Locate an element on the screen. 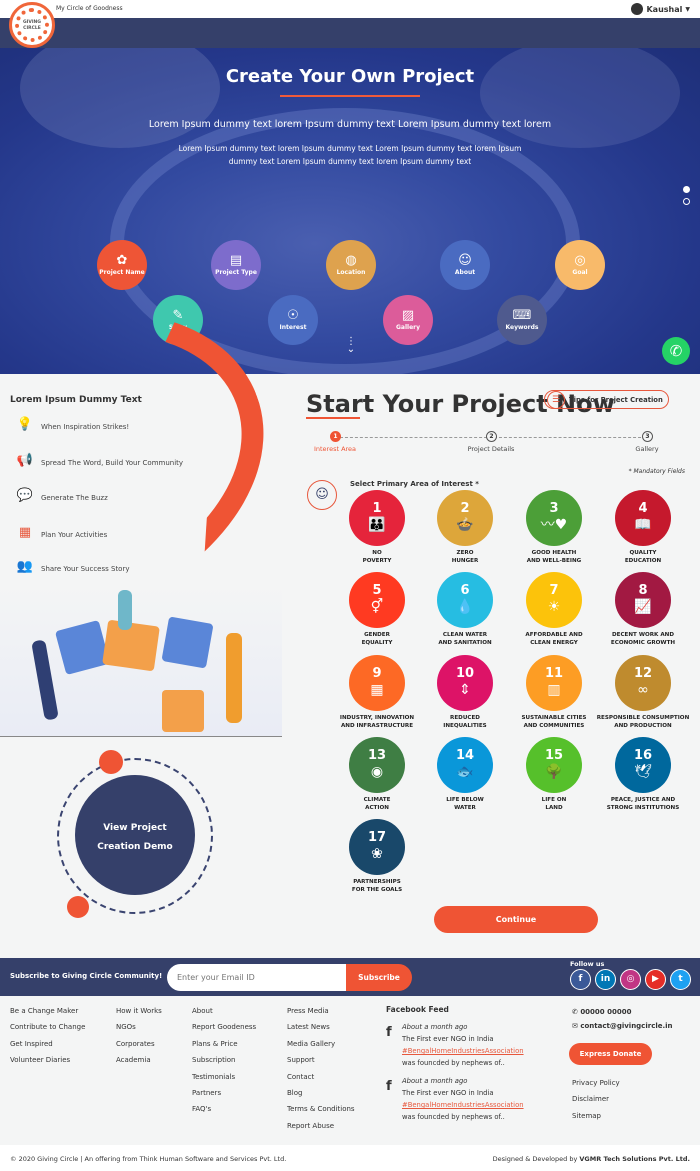 This screenshot has width=700, height=1171. hero-item-goal: ◎ Goal is located at coordinates (580, 265).